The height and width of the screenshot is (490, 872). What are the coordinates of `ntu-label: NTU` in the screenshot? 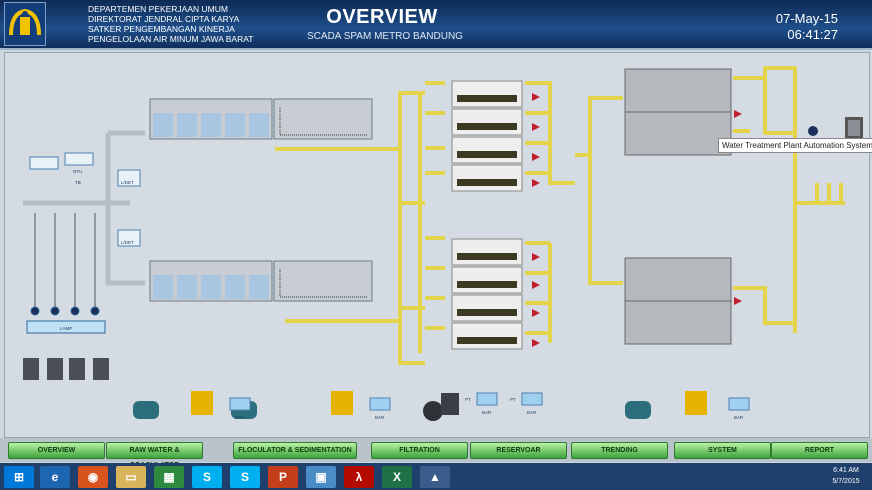 It's located at (77, 171).